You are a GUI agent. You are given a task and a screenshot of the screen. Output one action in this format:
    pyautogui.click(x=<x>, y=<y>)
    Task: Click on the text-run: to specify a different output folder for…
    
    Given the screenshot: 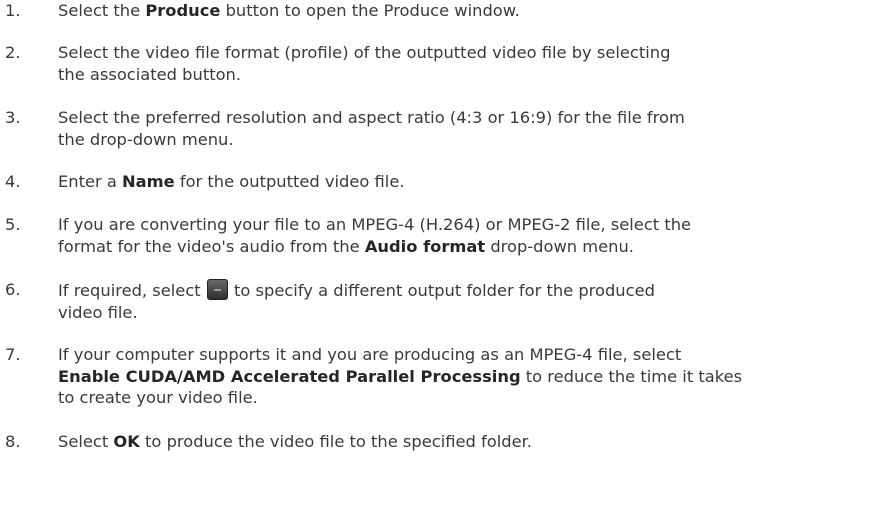 What is the action you would take?
    pyautogui.click(x=441, y=290)
    